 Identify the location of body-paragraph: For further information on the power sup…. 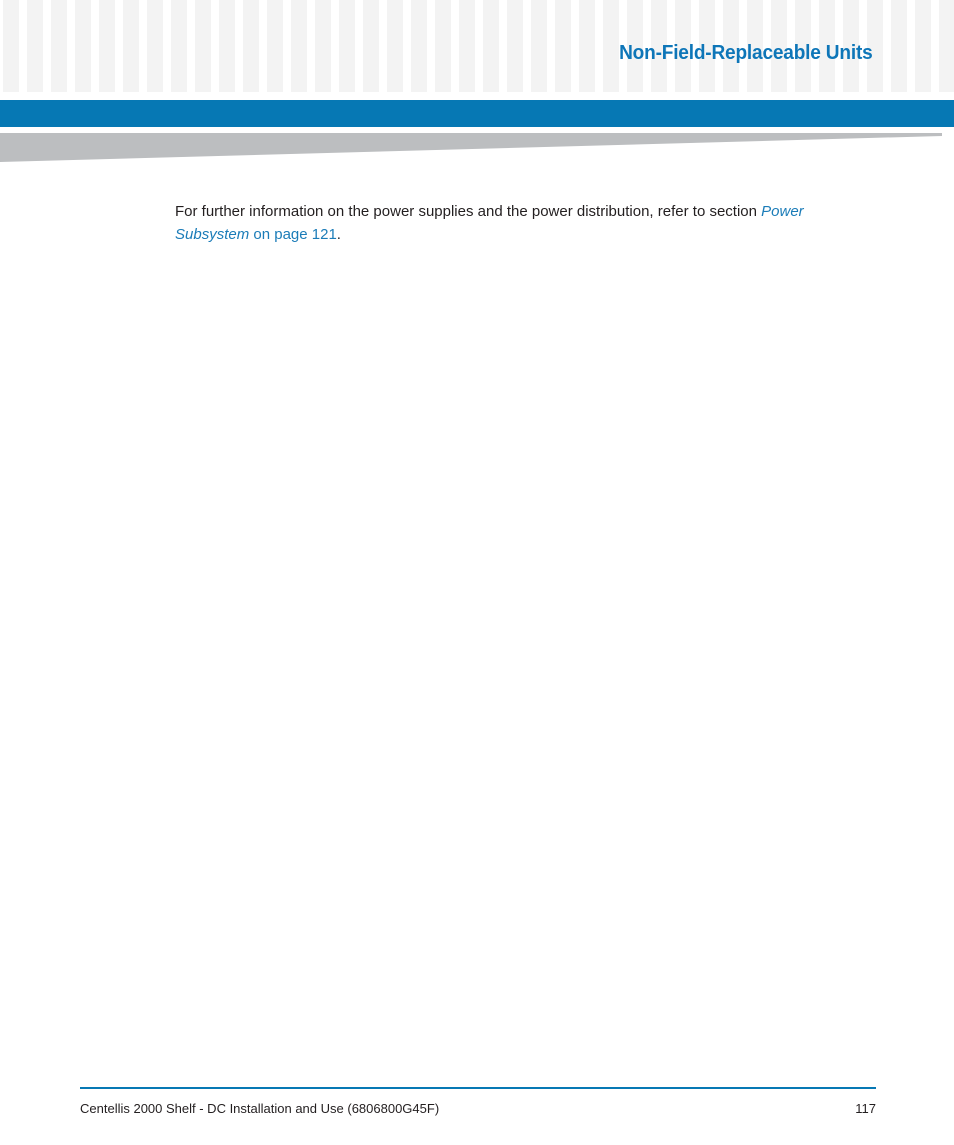
(525, 223).